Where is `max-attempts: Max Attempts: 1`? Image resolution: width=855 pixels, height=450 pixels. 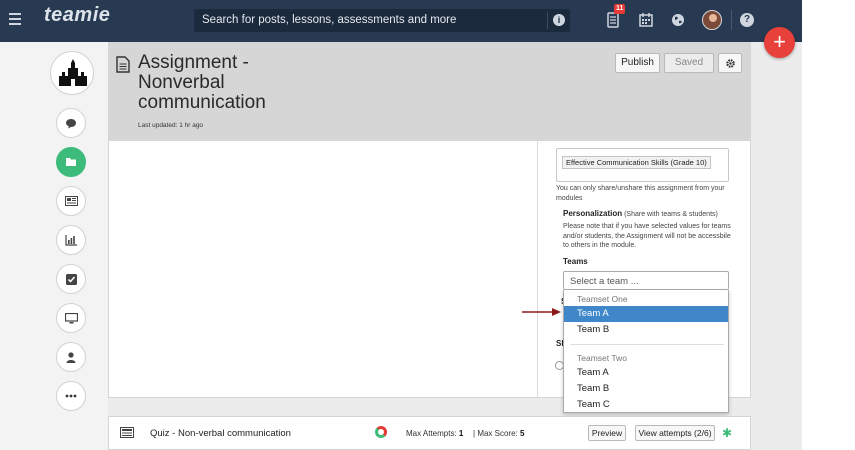
max-attempts: Max Attempts: 1 is located at coordinates (434, 433).